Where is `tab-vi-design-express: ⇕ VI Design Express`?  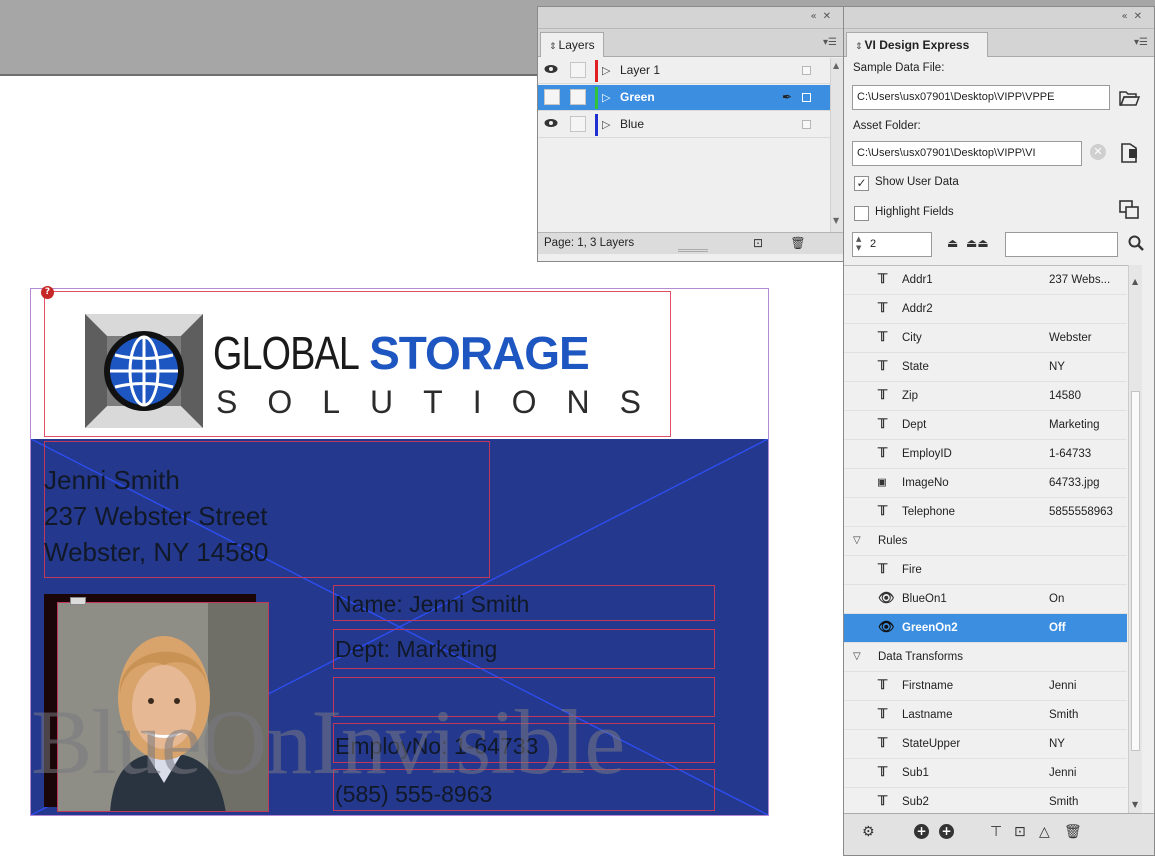 tab-vi-design-express: ⇕ VI Design Express is located at coordinates (917, 44).